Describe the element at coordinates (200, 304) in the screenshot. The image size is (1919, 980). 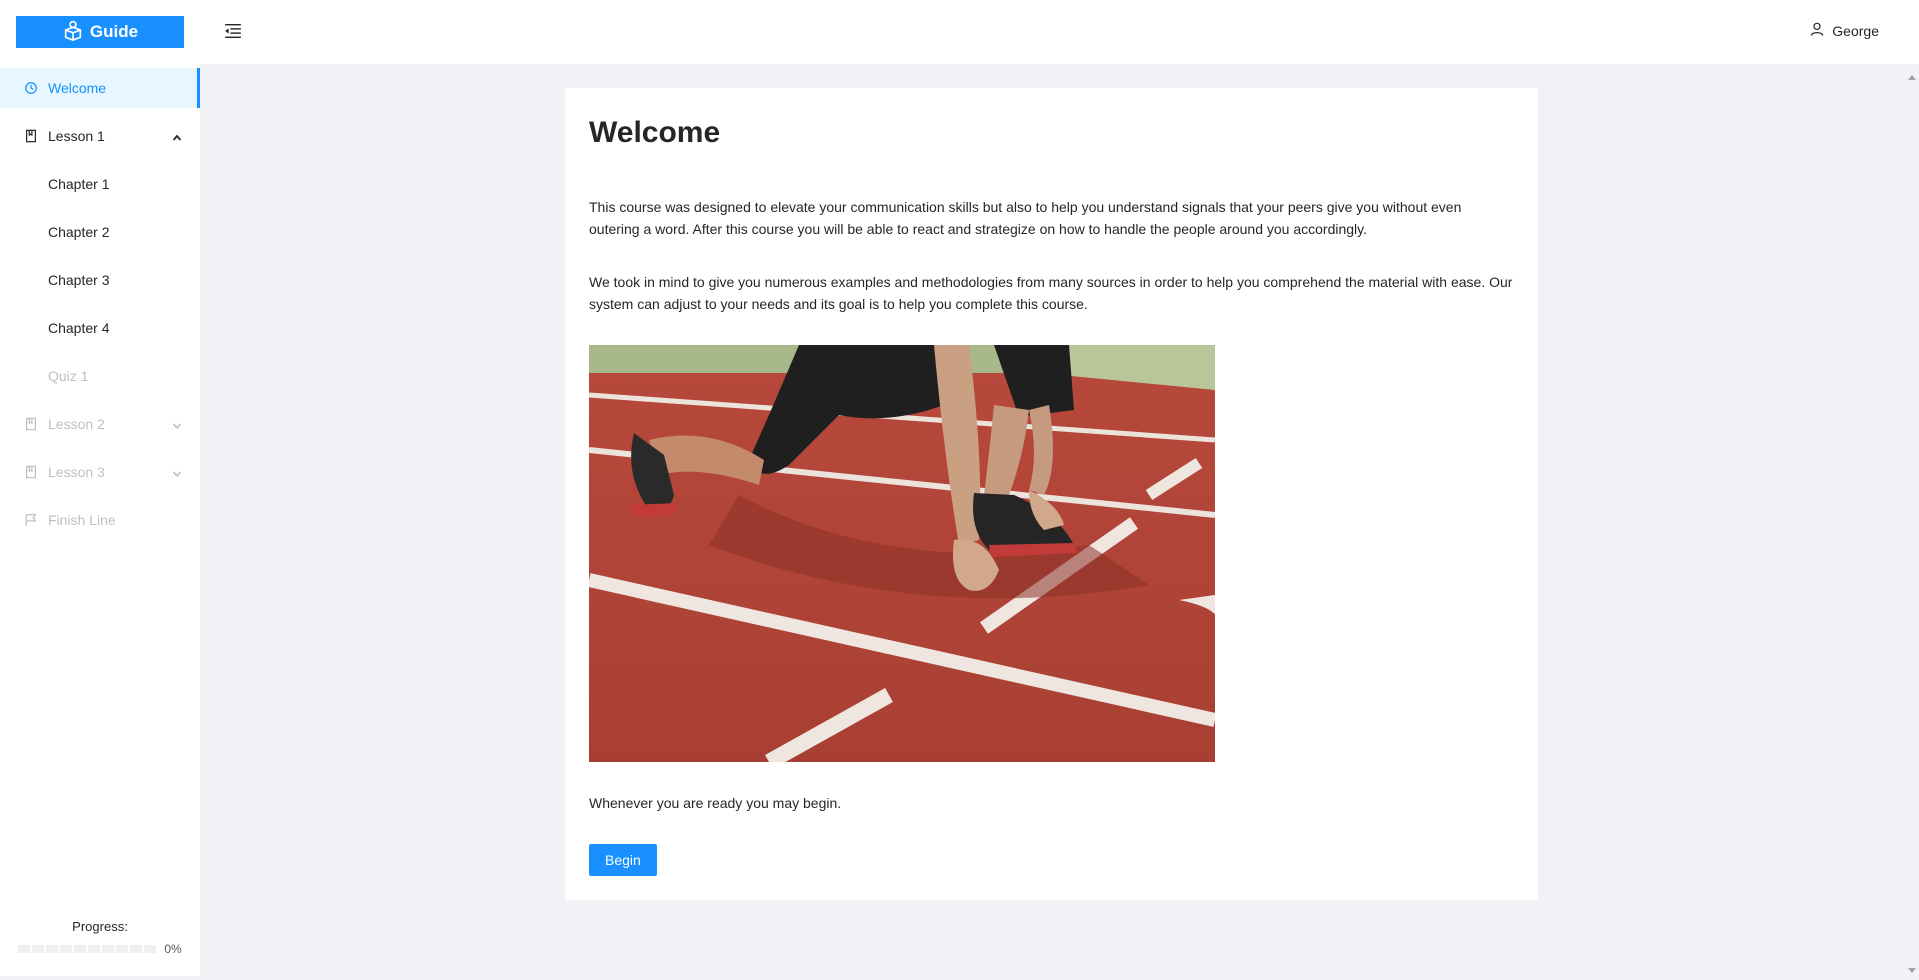
I see `sidebar-divider` at that location.